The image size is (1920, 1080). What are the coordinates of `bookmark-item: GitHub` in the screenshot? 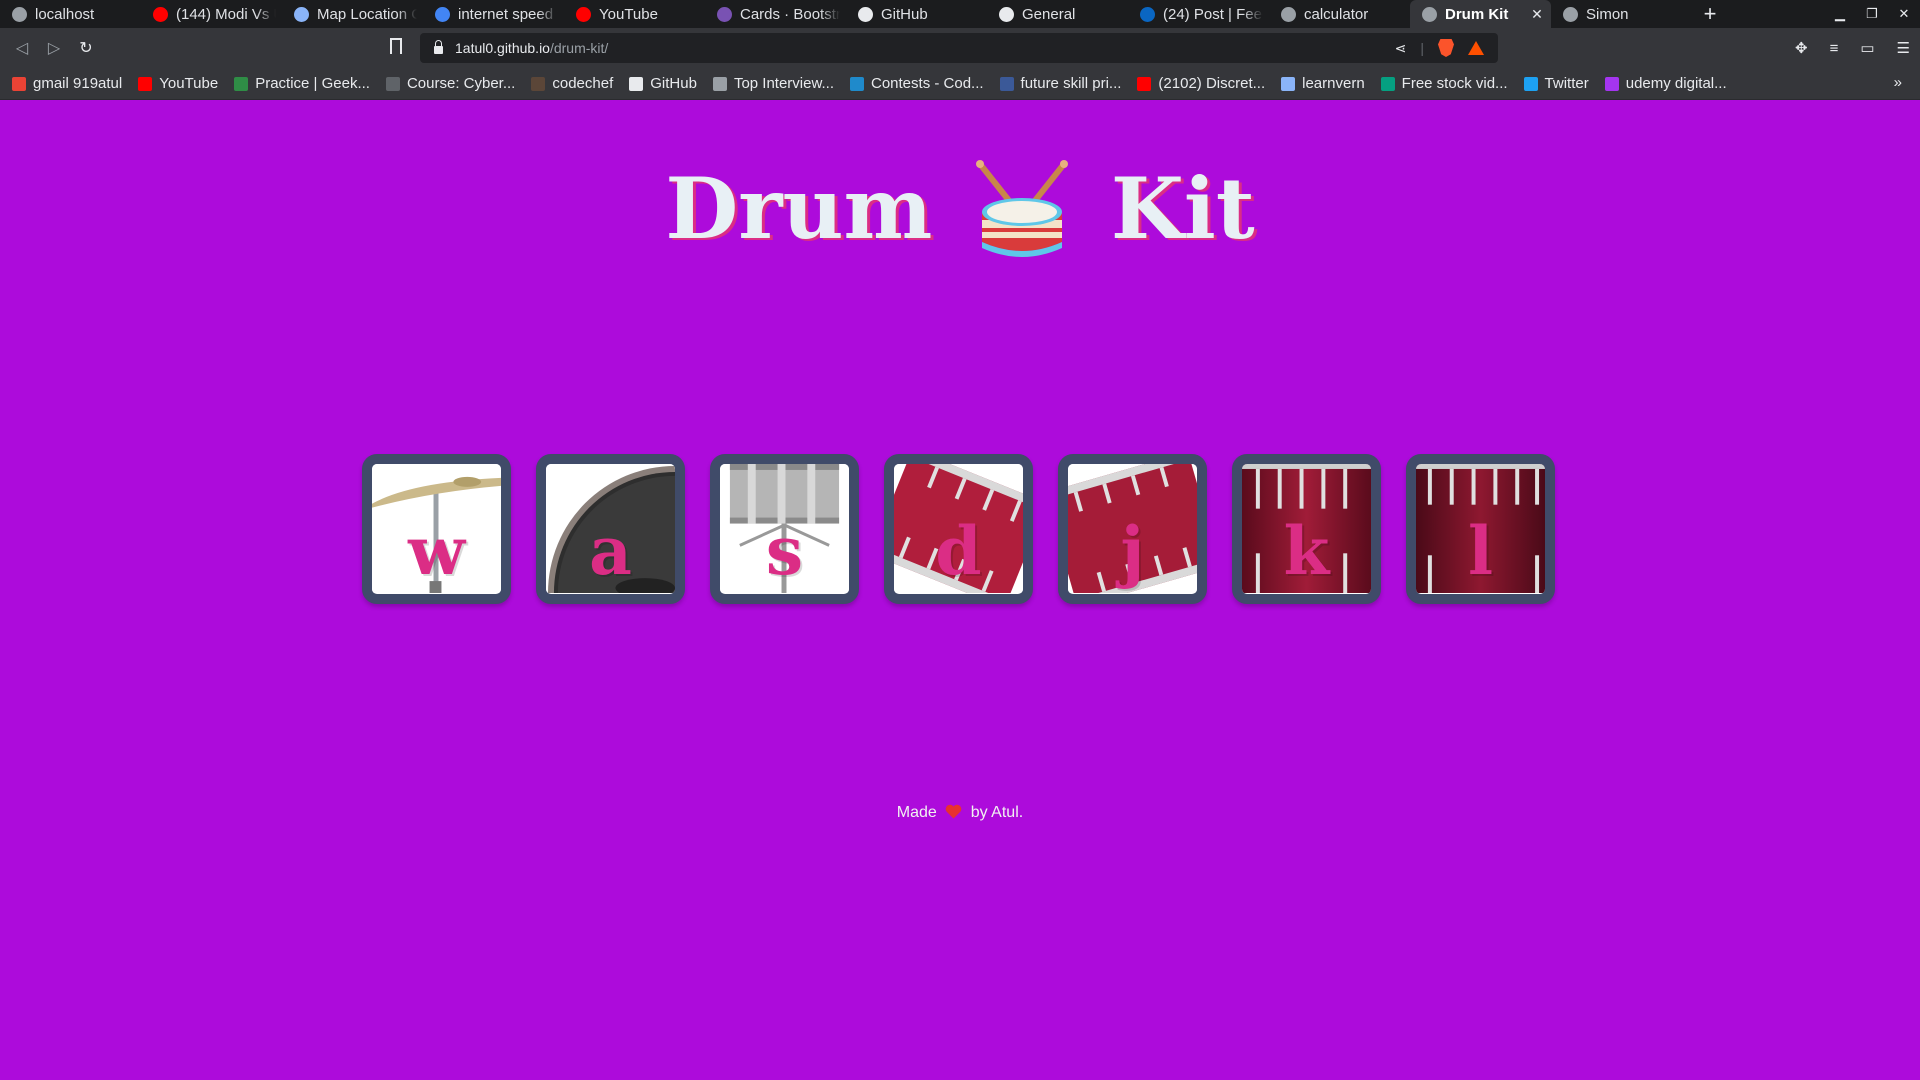 It's located at (663, 83).